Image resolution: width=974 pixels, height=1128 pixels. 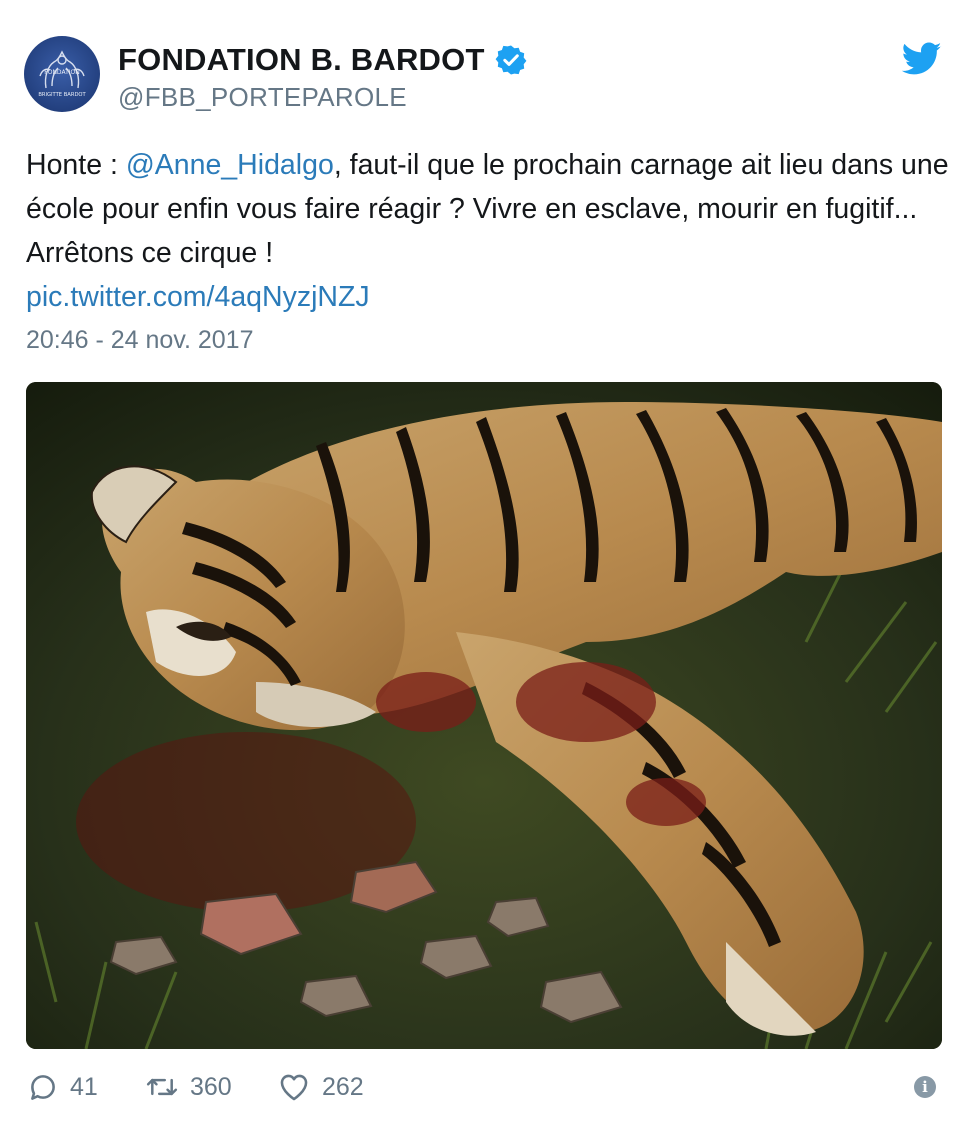 I want to click on reply-icon, so click(x=43, y=1087).